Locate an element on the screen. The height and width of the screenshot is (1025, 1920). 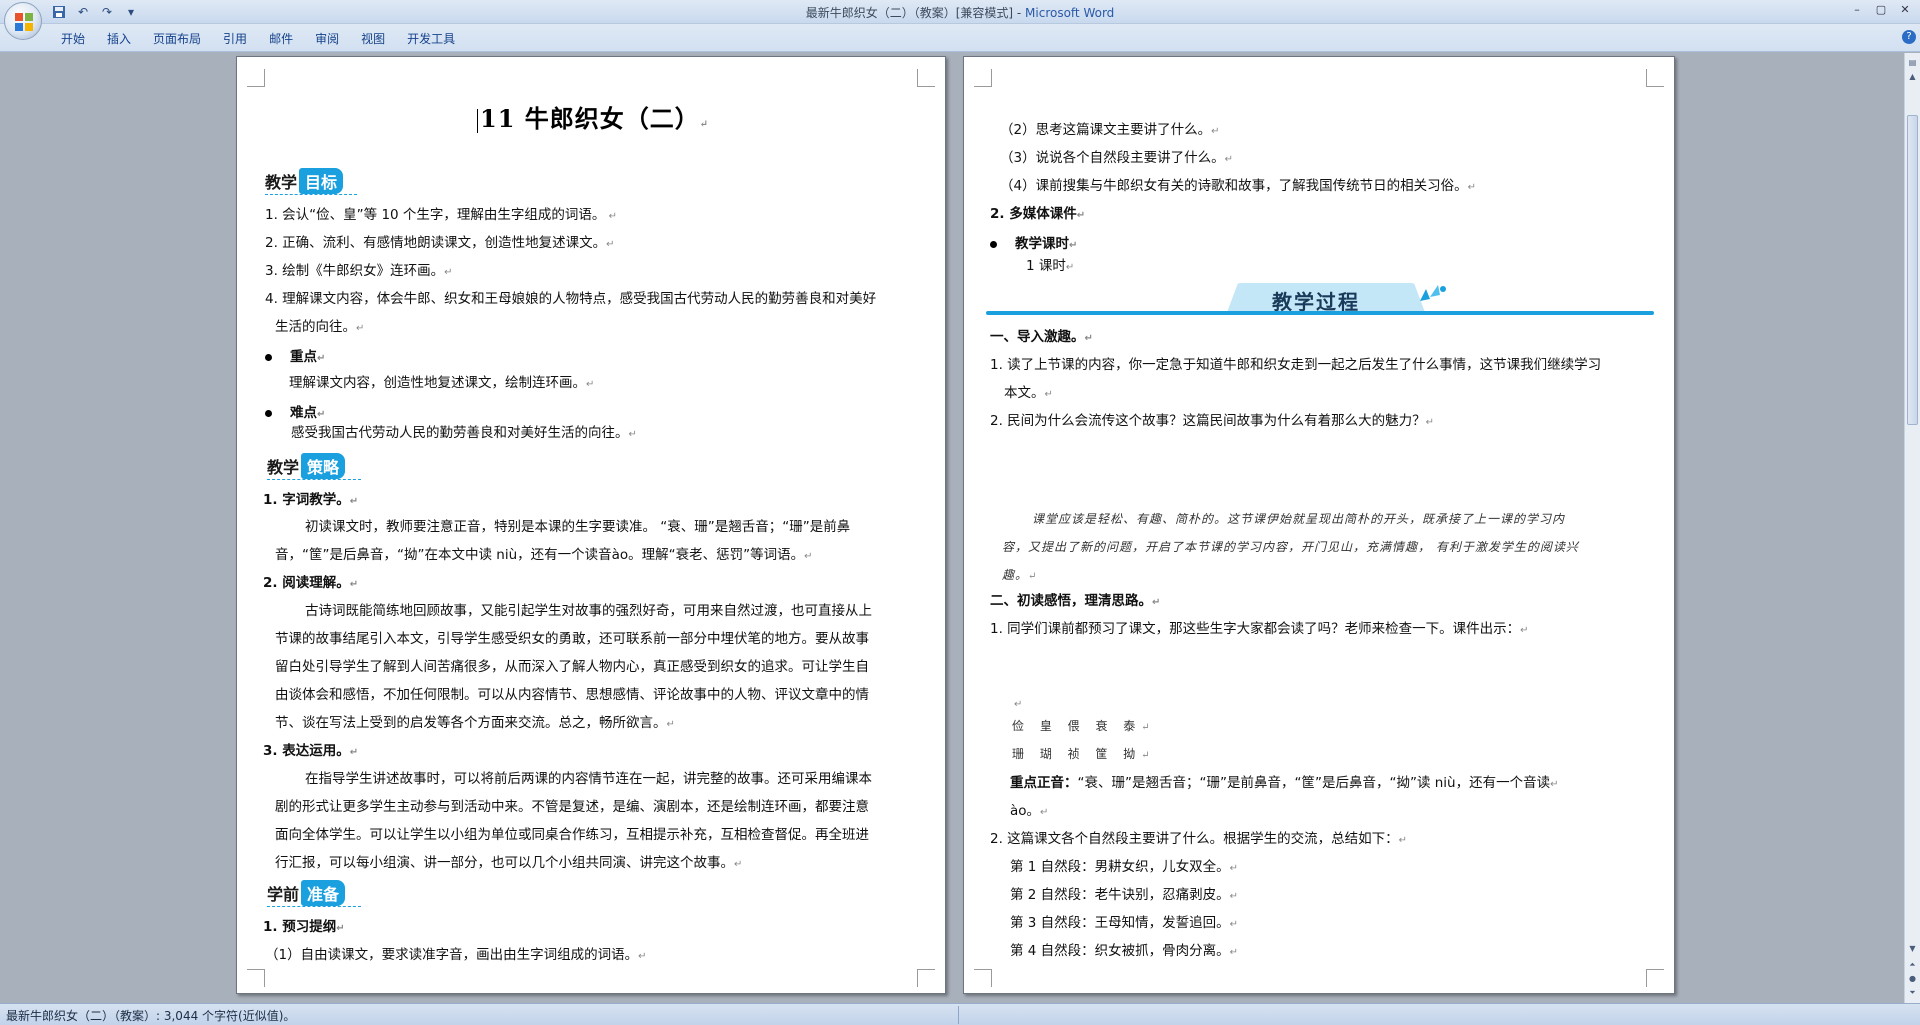
section-heading-prep: 学前 准备 is located at coordinates (314, 893).